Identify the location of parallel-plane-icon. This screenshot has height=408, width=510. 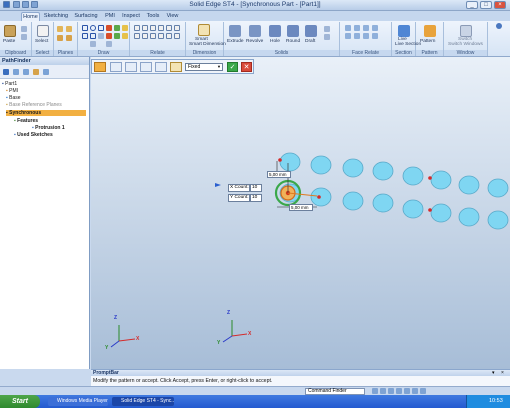
(60, 38).